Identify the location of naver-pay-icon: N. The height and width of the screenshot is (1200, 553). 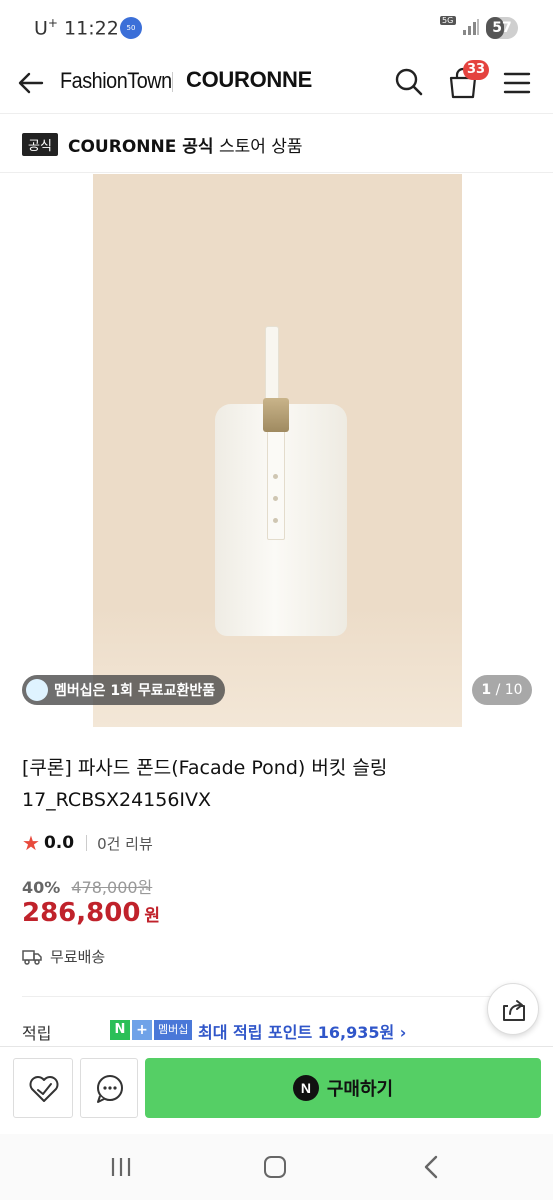
(305, 1088).